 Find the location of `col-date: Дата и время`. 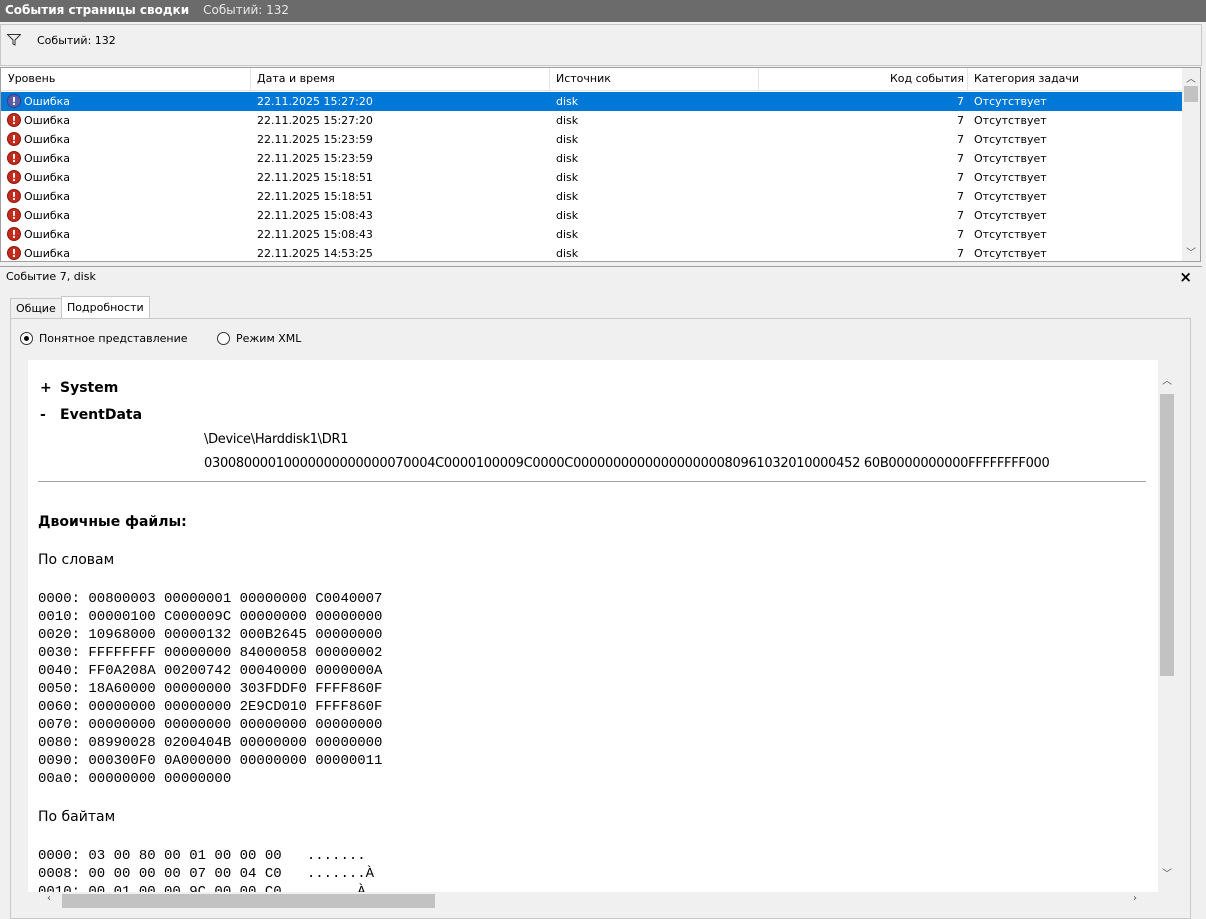

col-date: Дата и время is located at coordinates (296, 80).